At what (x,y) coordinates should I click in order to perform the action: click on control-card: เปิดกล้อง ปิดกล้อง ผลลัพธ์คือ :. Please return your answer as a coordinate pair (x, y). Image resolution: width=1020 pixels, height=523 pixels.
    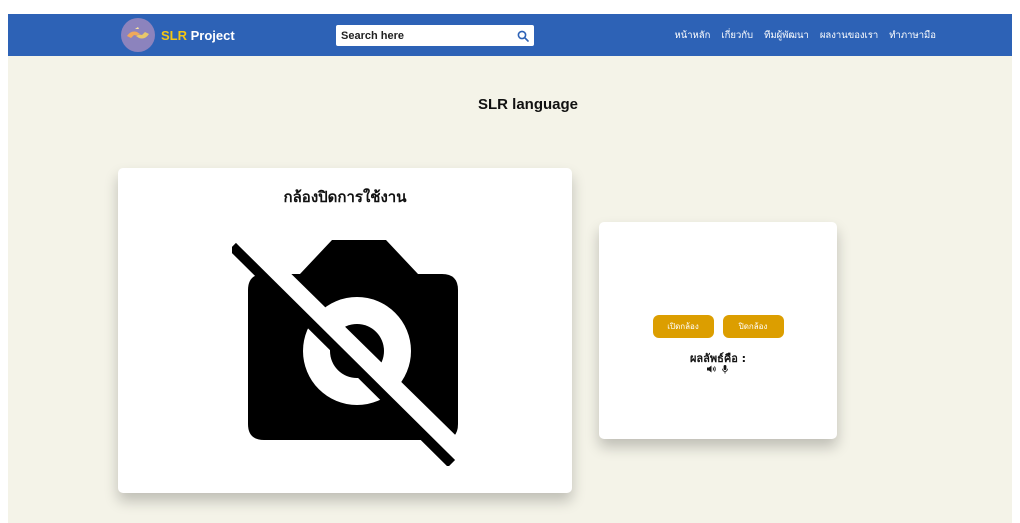
    Looking at the image, I should click on (718, 330).